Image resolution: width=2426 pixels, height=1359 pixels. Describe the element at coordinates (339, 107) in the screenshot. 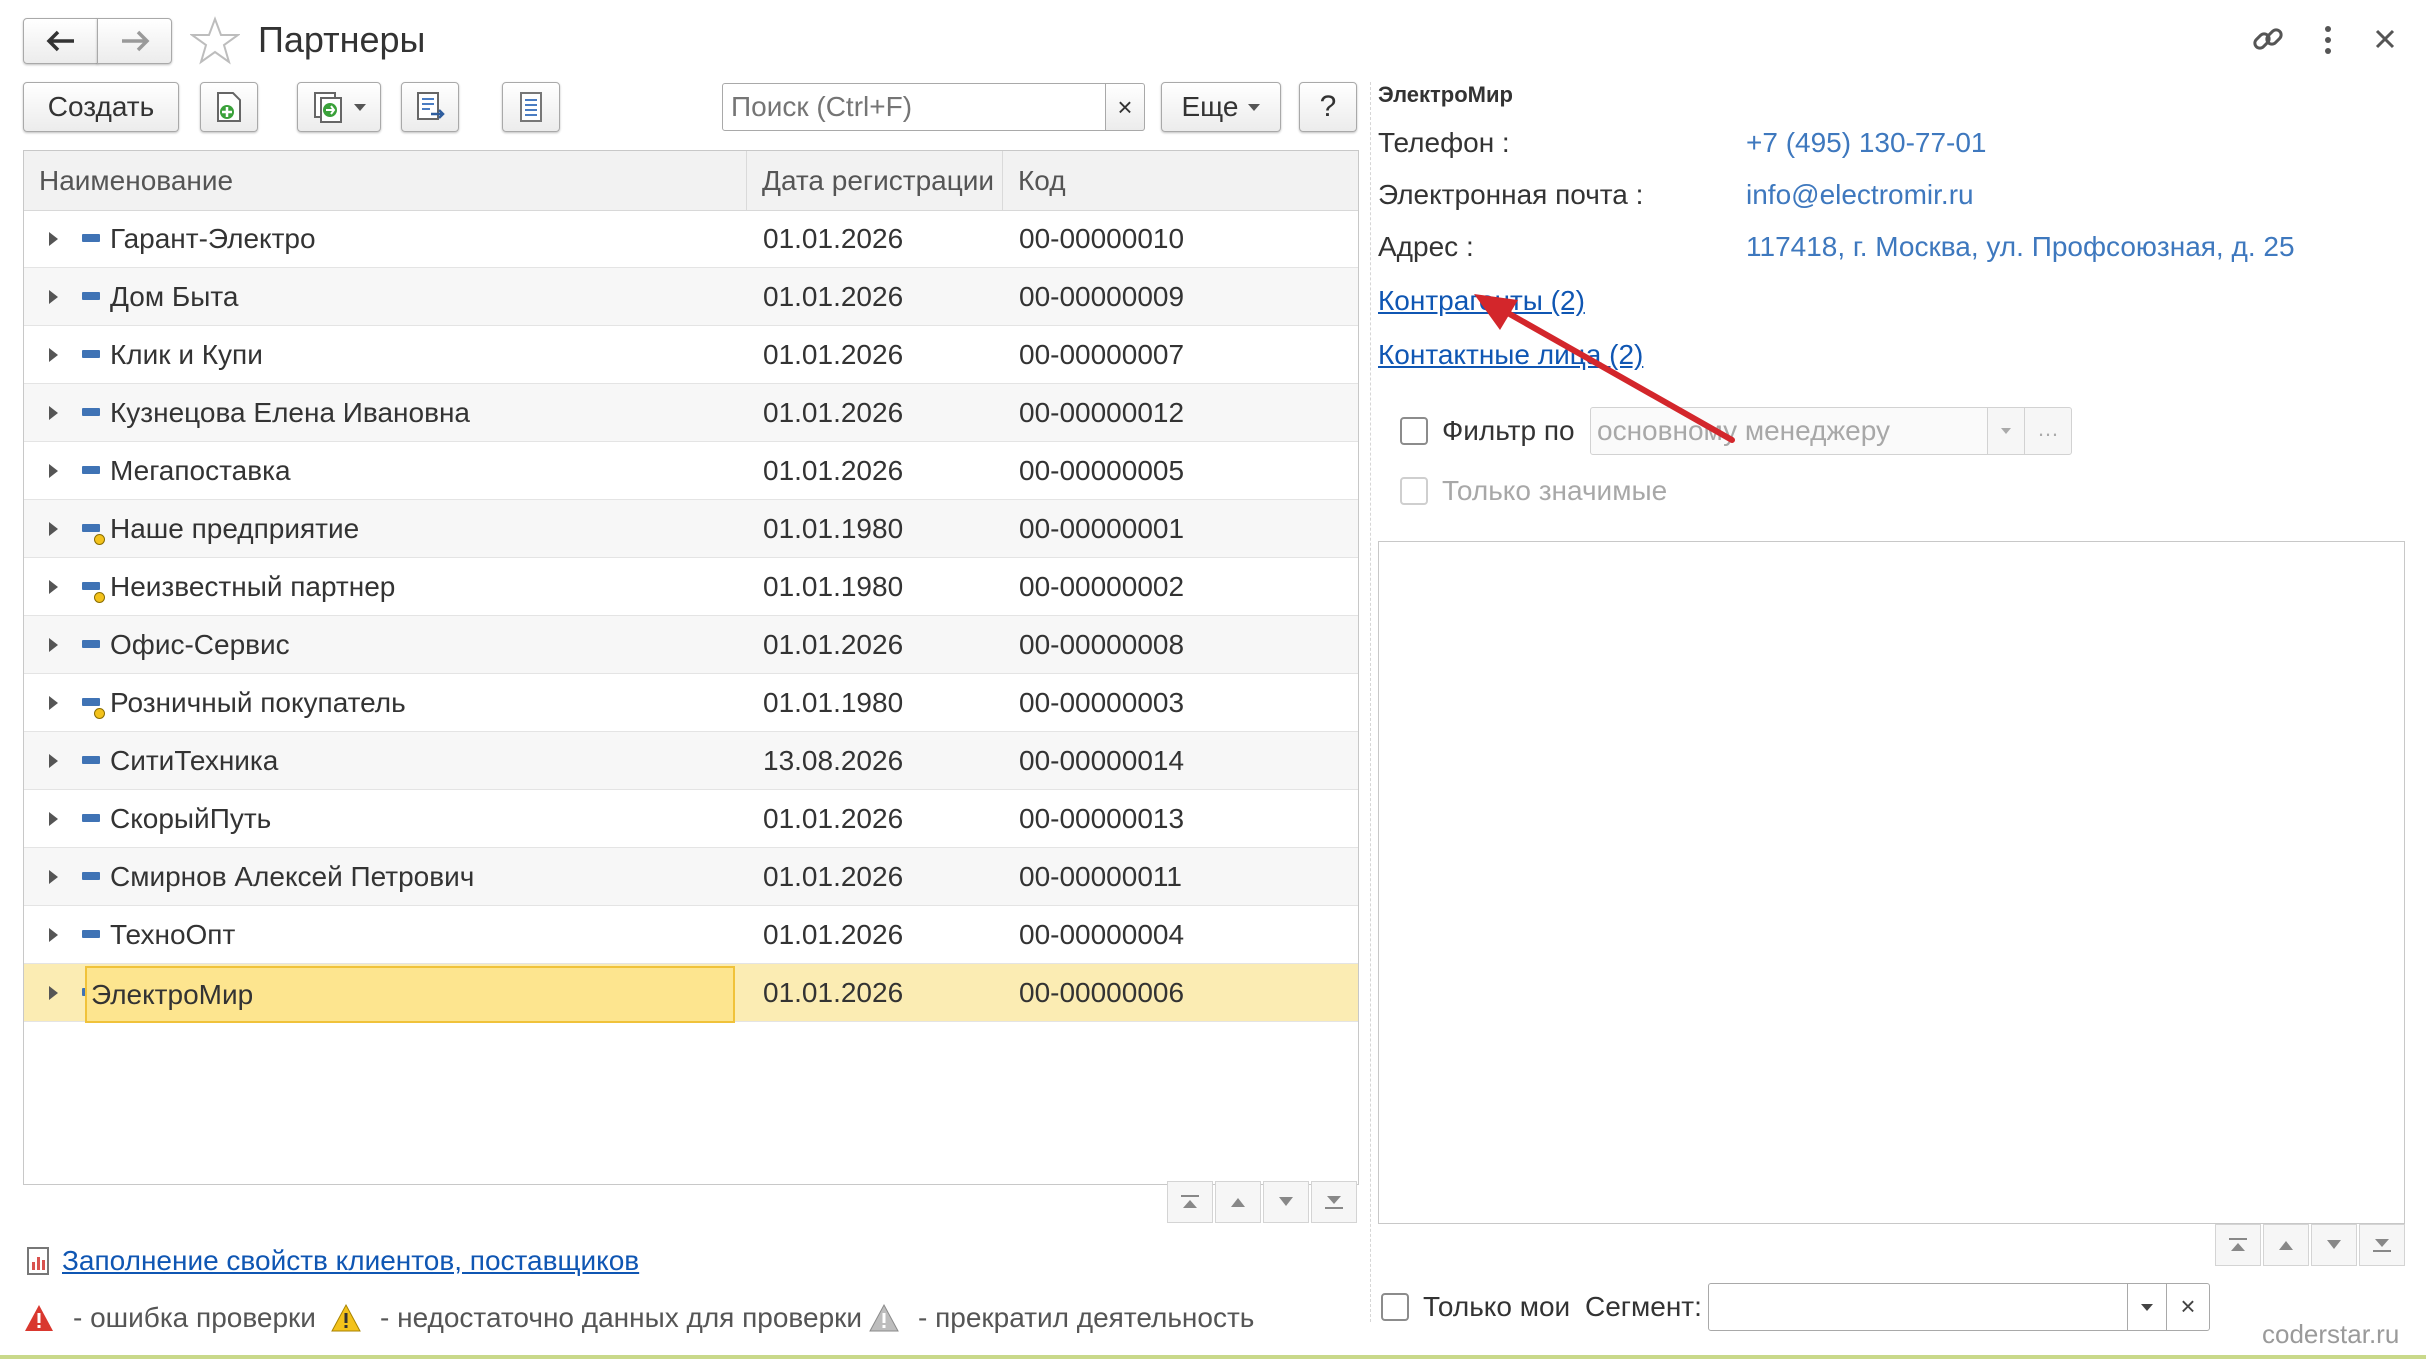

I see `create-based-on-button` at that location.